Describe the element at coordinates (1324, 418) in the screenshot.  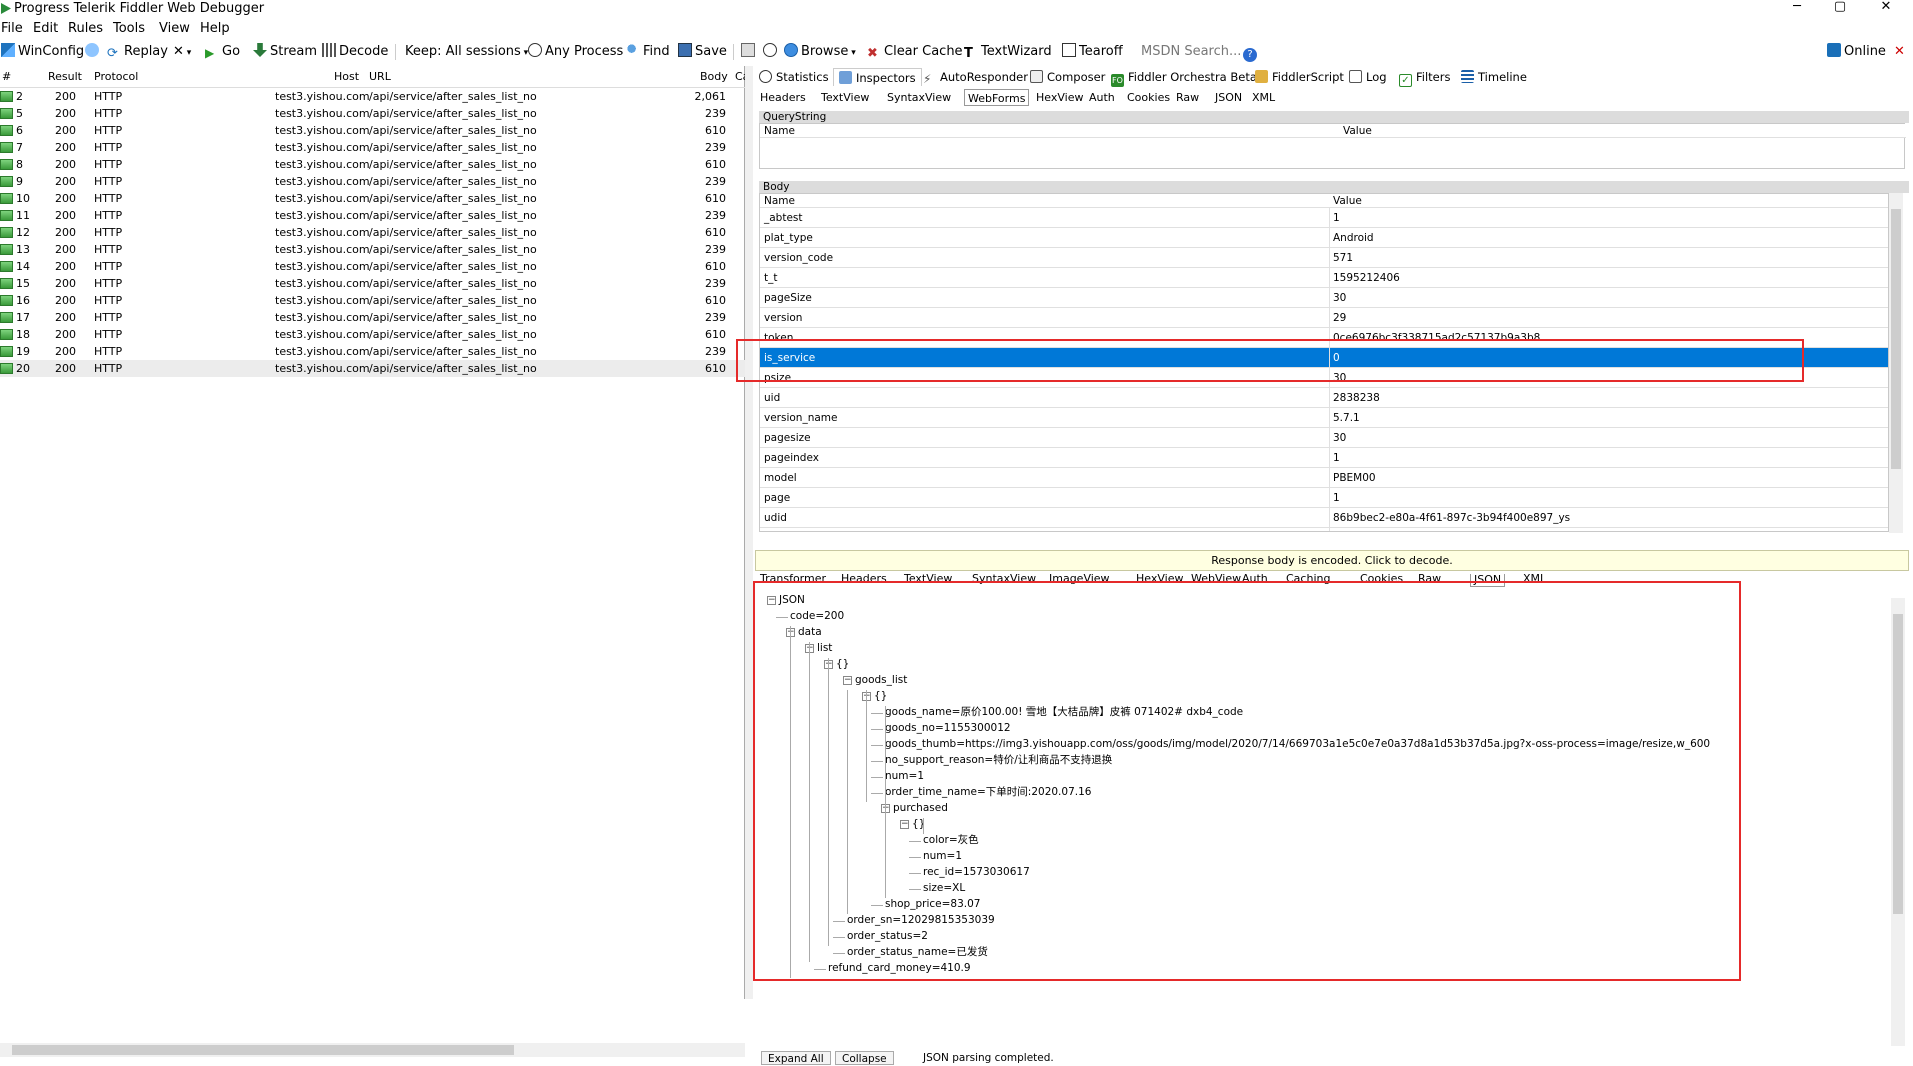
I see `body-row: version_name 5.7.1` at that location.